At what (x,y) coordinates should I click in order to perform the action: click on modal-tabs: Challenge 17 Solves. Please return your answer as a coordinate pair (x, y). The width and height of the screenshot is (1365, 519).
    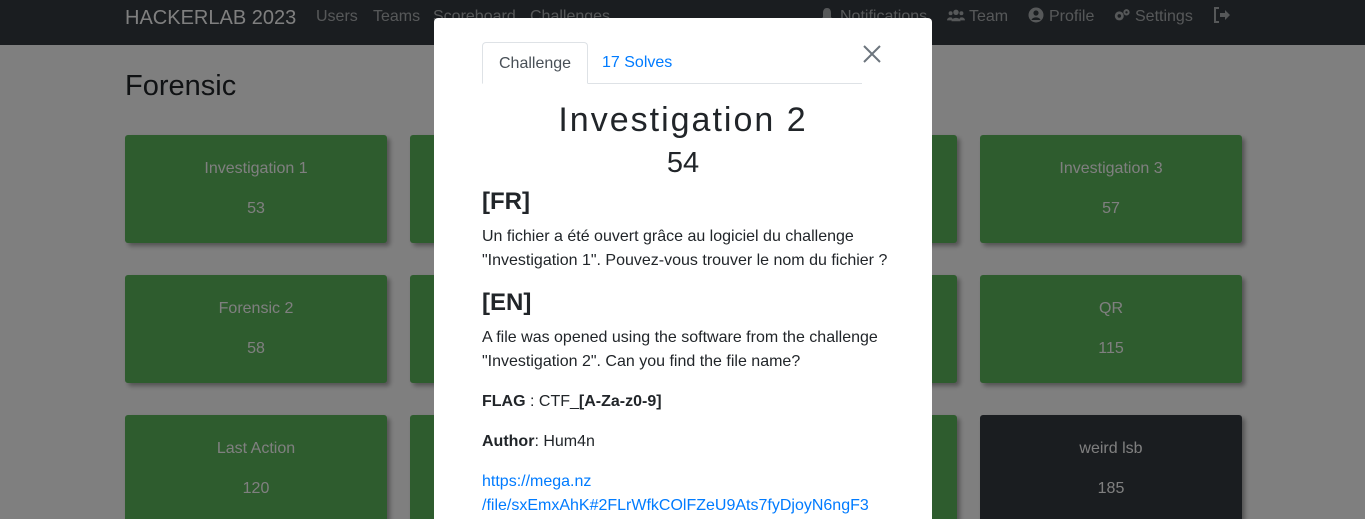
    Looking at the image, I should click on (672, 63).